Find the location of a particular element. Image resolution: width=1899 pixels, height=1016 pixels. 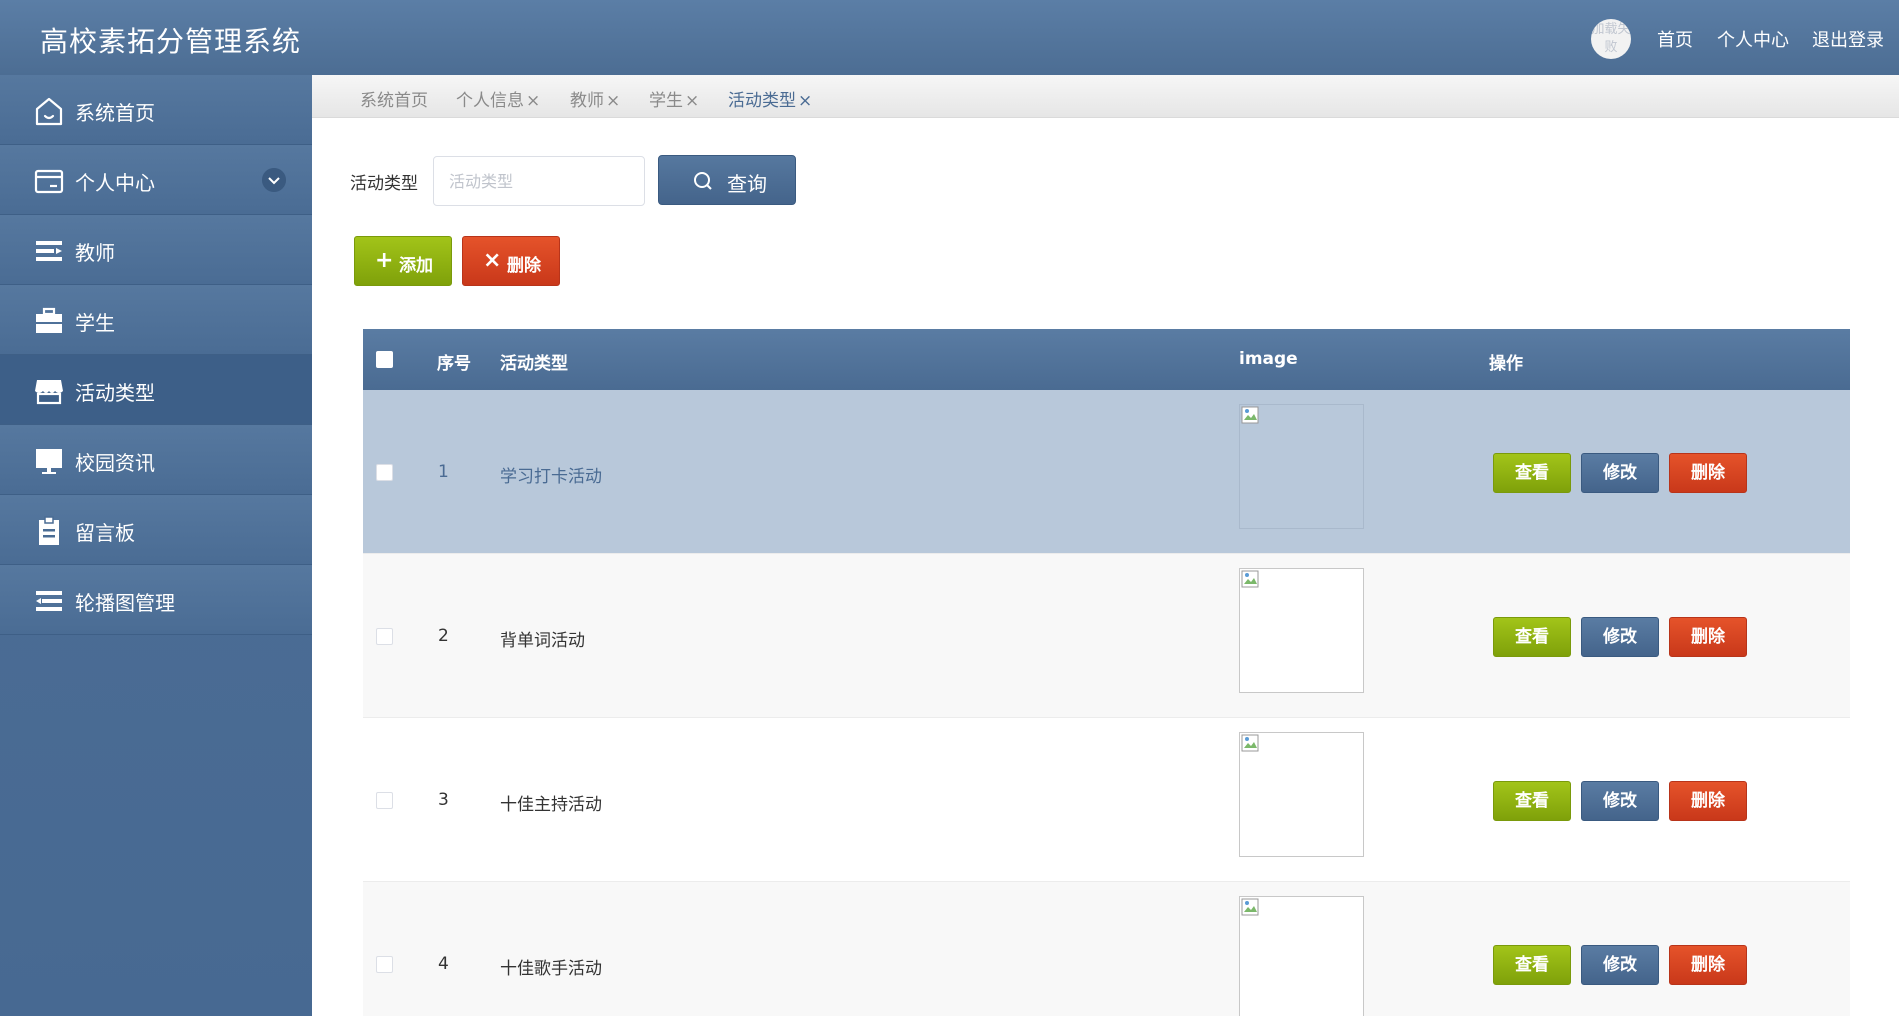

sidebar-item-profile: 个人中心 is located at coordinates (156, 180).